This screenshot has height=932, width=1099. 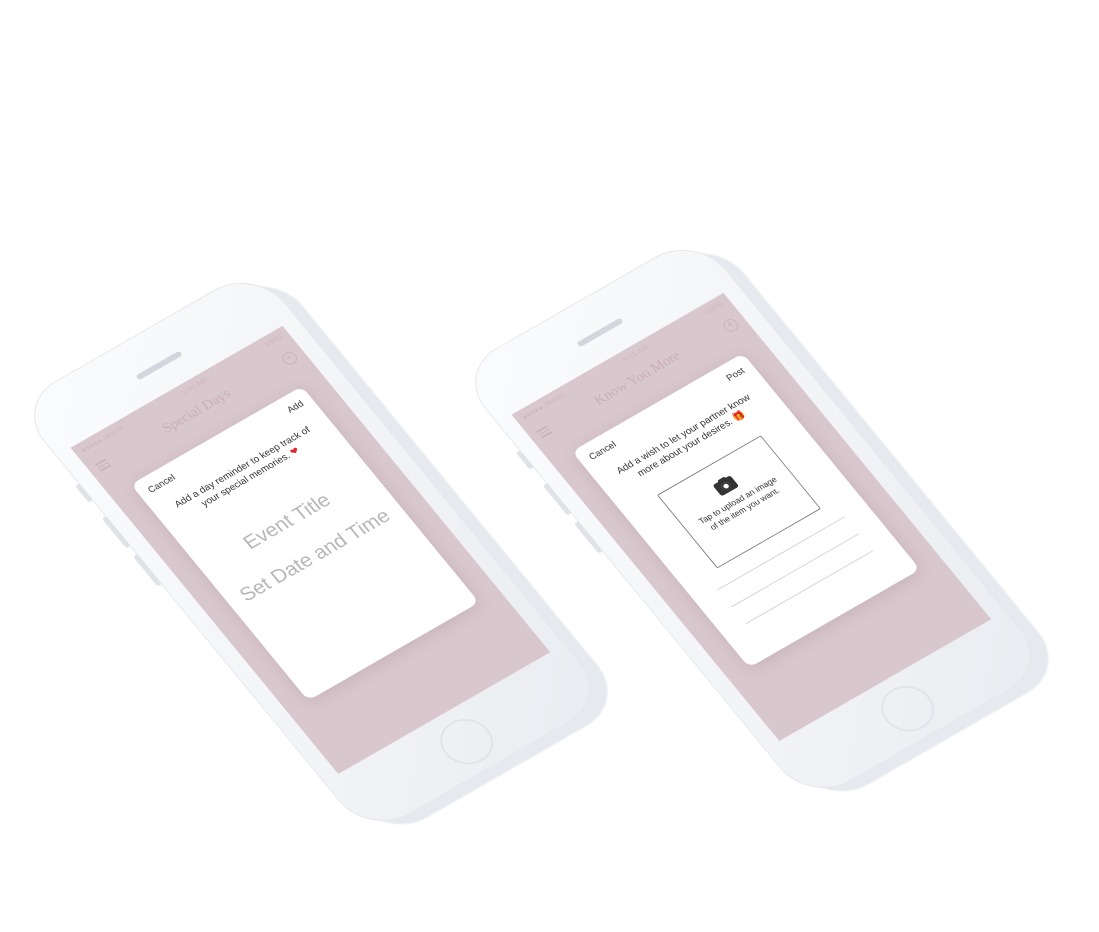 I want to click on camera-icon, so click(x=726, y=486).